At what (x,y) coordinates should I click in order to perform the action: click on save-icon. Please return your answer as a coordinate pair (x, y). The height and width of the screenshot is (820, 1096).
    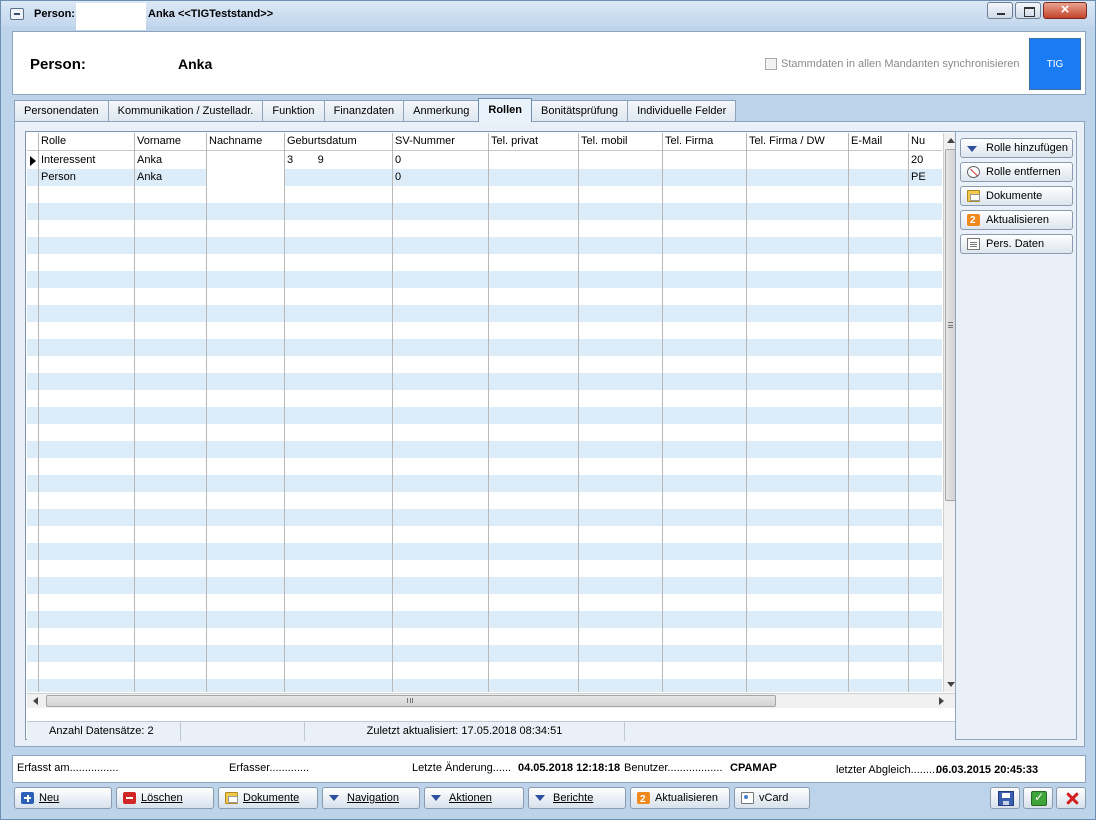
    Looking at the image, I should click on (1006, 798).